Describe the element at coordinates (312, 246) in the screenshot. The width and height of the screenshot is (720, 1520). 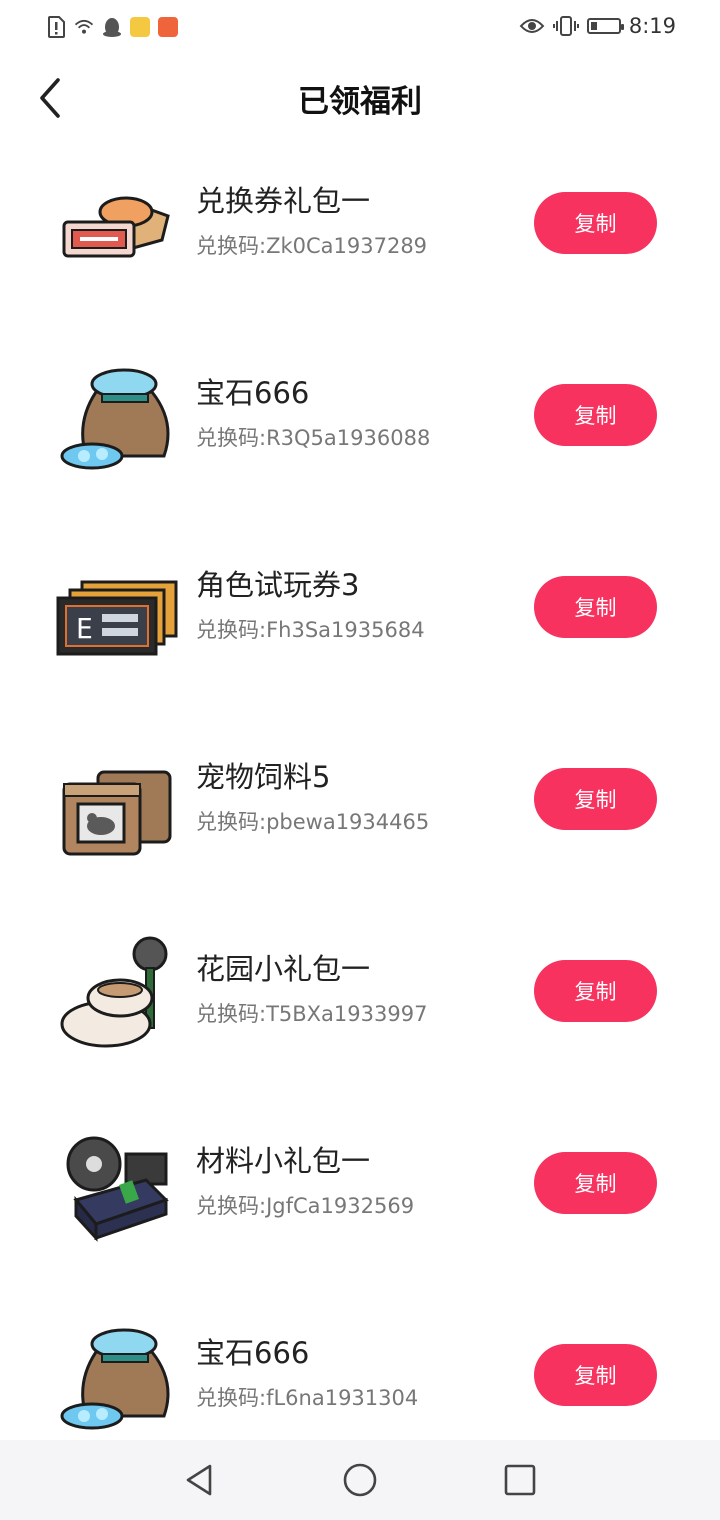
I see `item-code: 兑换码:Zk0Ca1937289` at that location.